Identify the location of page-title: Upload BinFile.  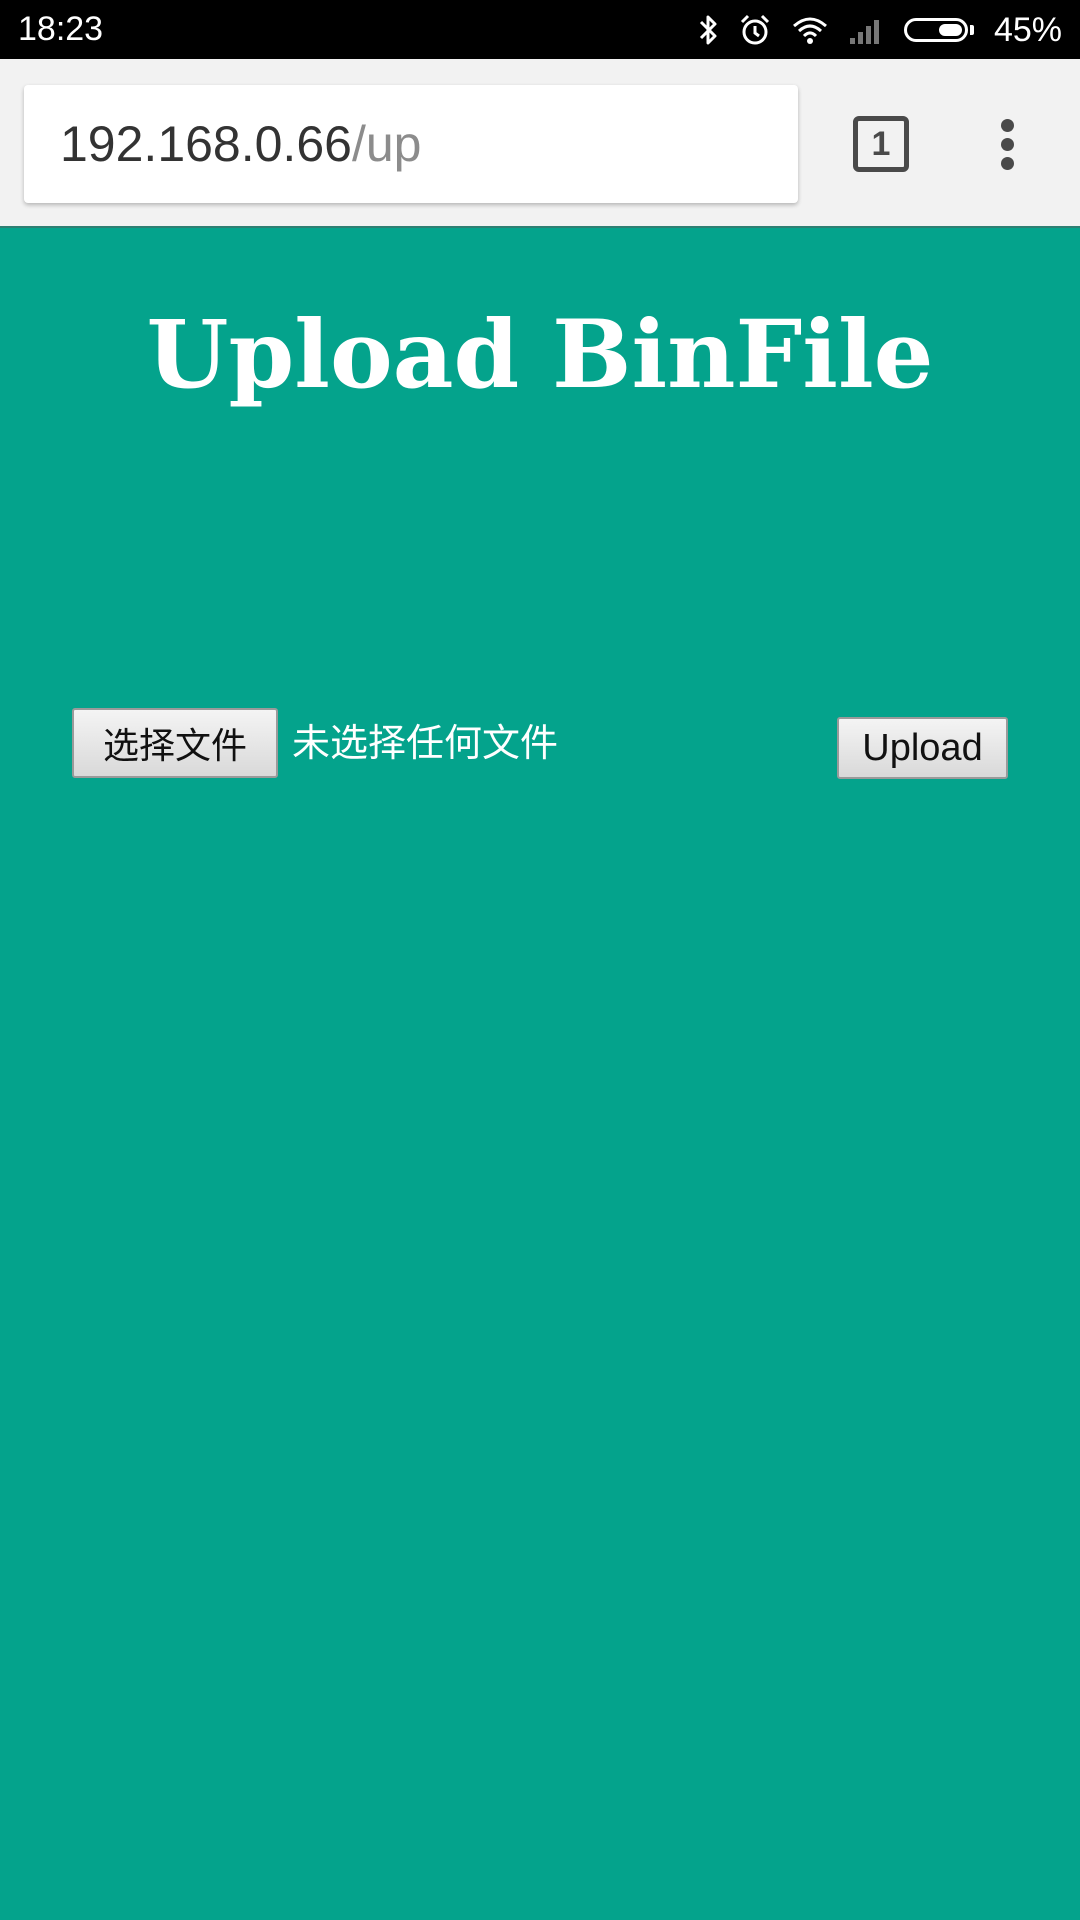
(540, 355).